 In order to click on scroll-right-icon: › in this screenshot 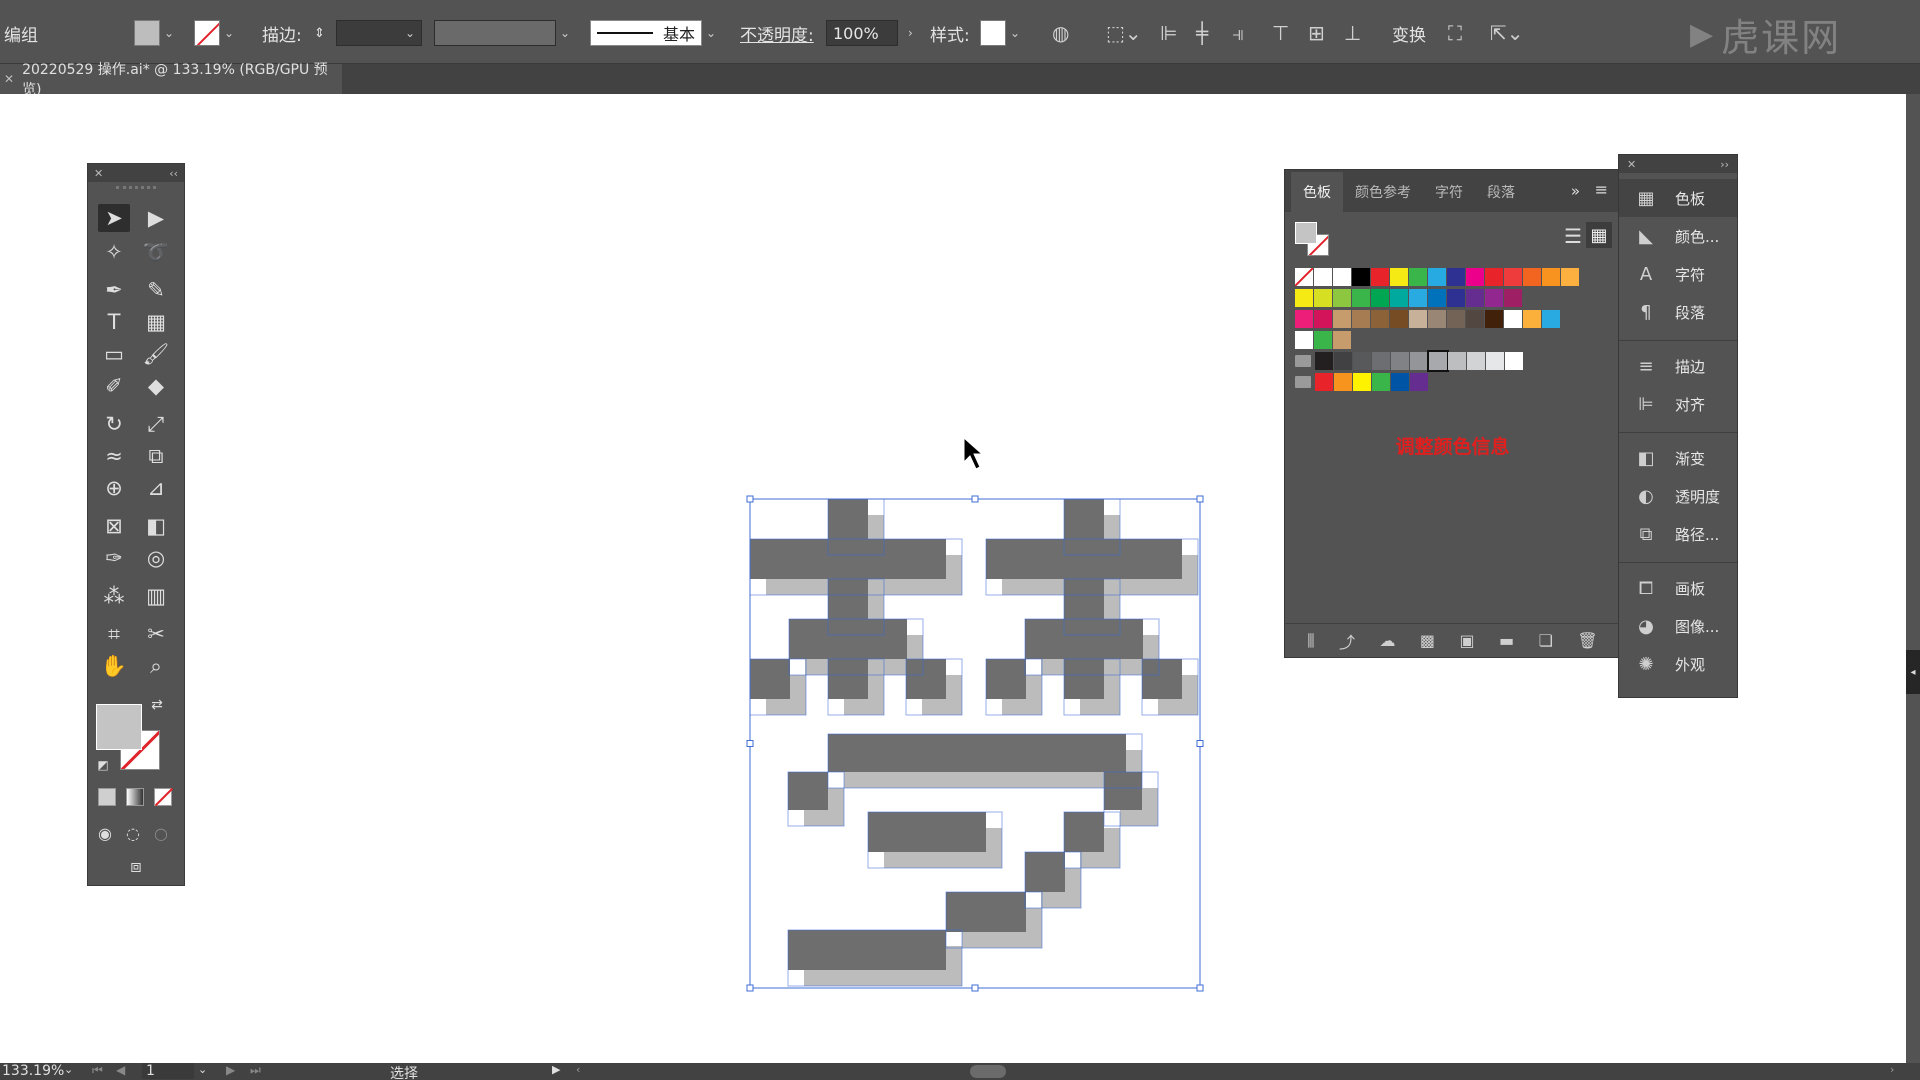, I will do `click(1892, 1069)`.